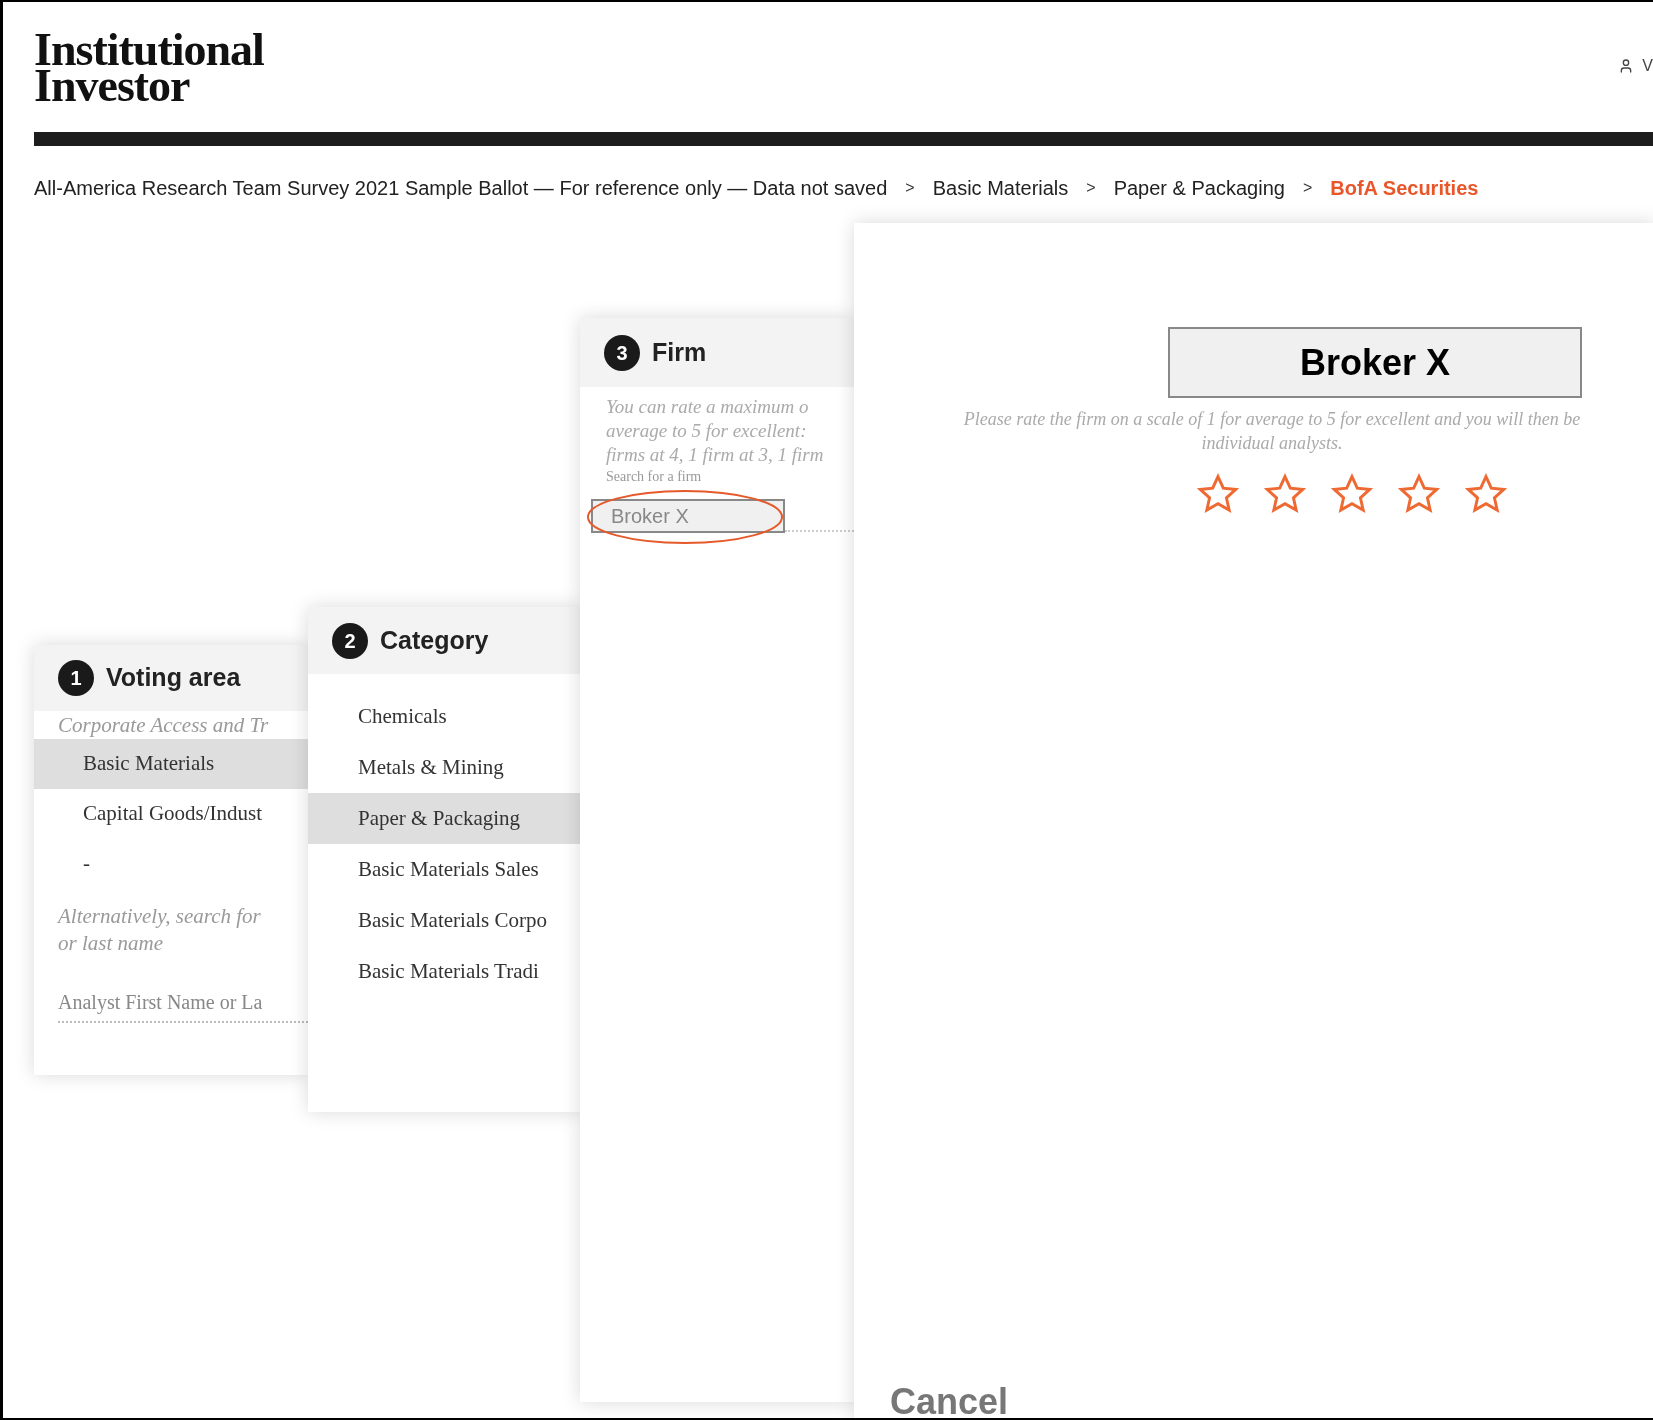  I want to click on breadcrumb-link: All-America Research Team Survey 2021 Sample Ballot — For reference only — Data not saved, so click(461, 187).